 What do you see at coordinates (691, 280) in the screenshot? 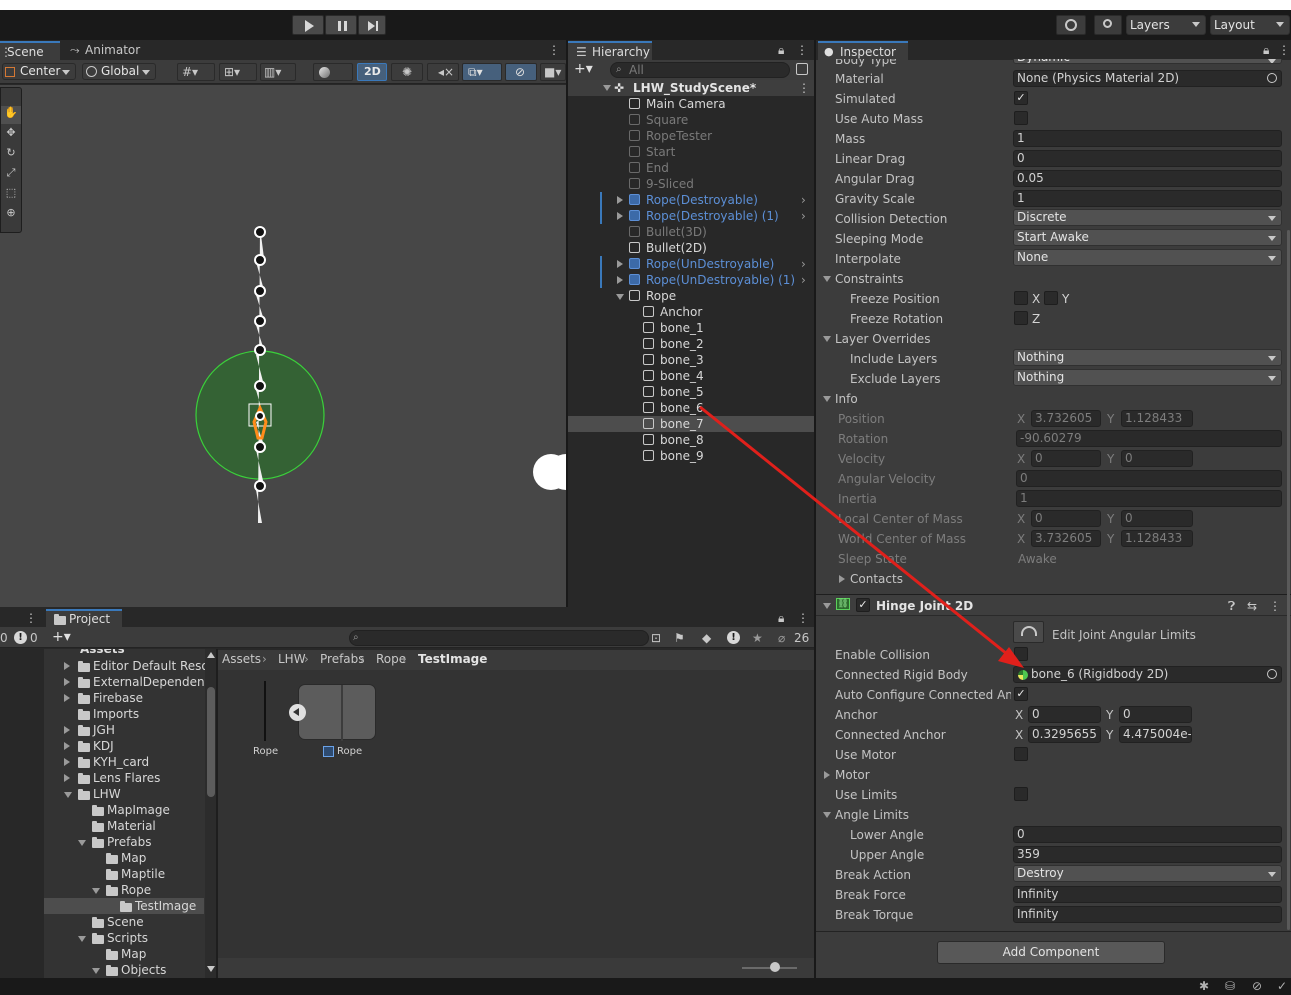
I see `hierarchy-item: Rope(UnDestroyable) (1) ›` at bounding box center [691, 280].